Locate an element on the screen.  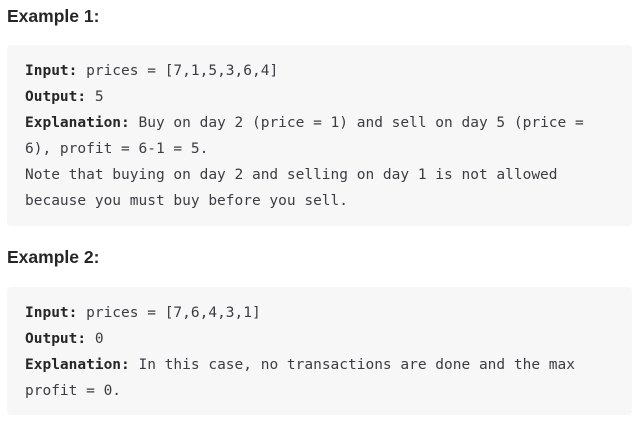
output-value: 0 is located at coordinates (95, 339).